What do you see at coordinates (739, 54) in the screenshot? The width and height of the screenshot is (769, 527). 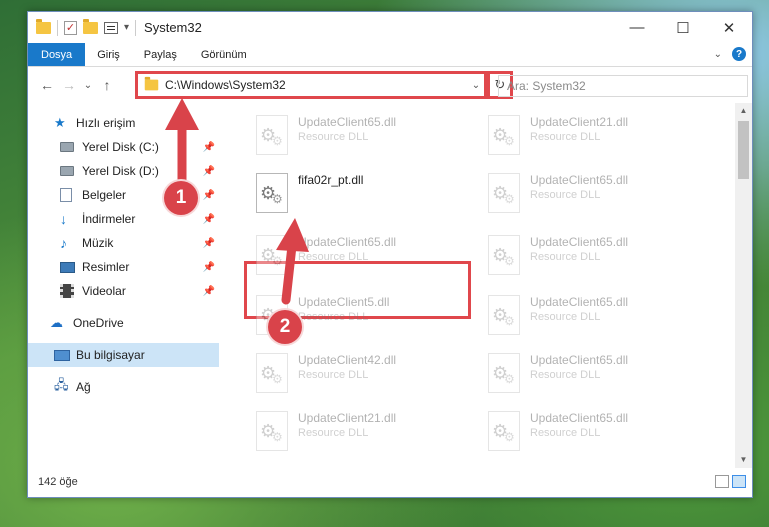 I see `help-icon: ?` at bounding box center [739, 54].